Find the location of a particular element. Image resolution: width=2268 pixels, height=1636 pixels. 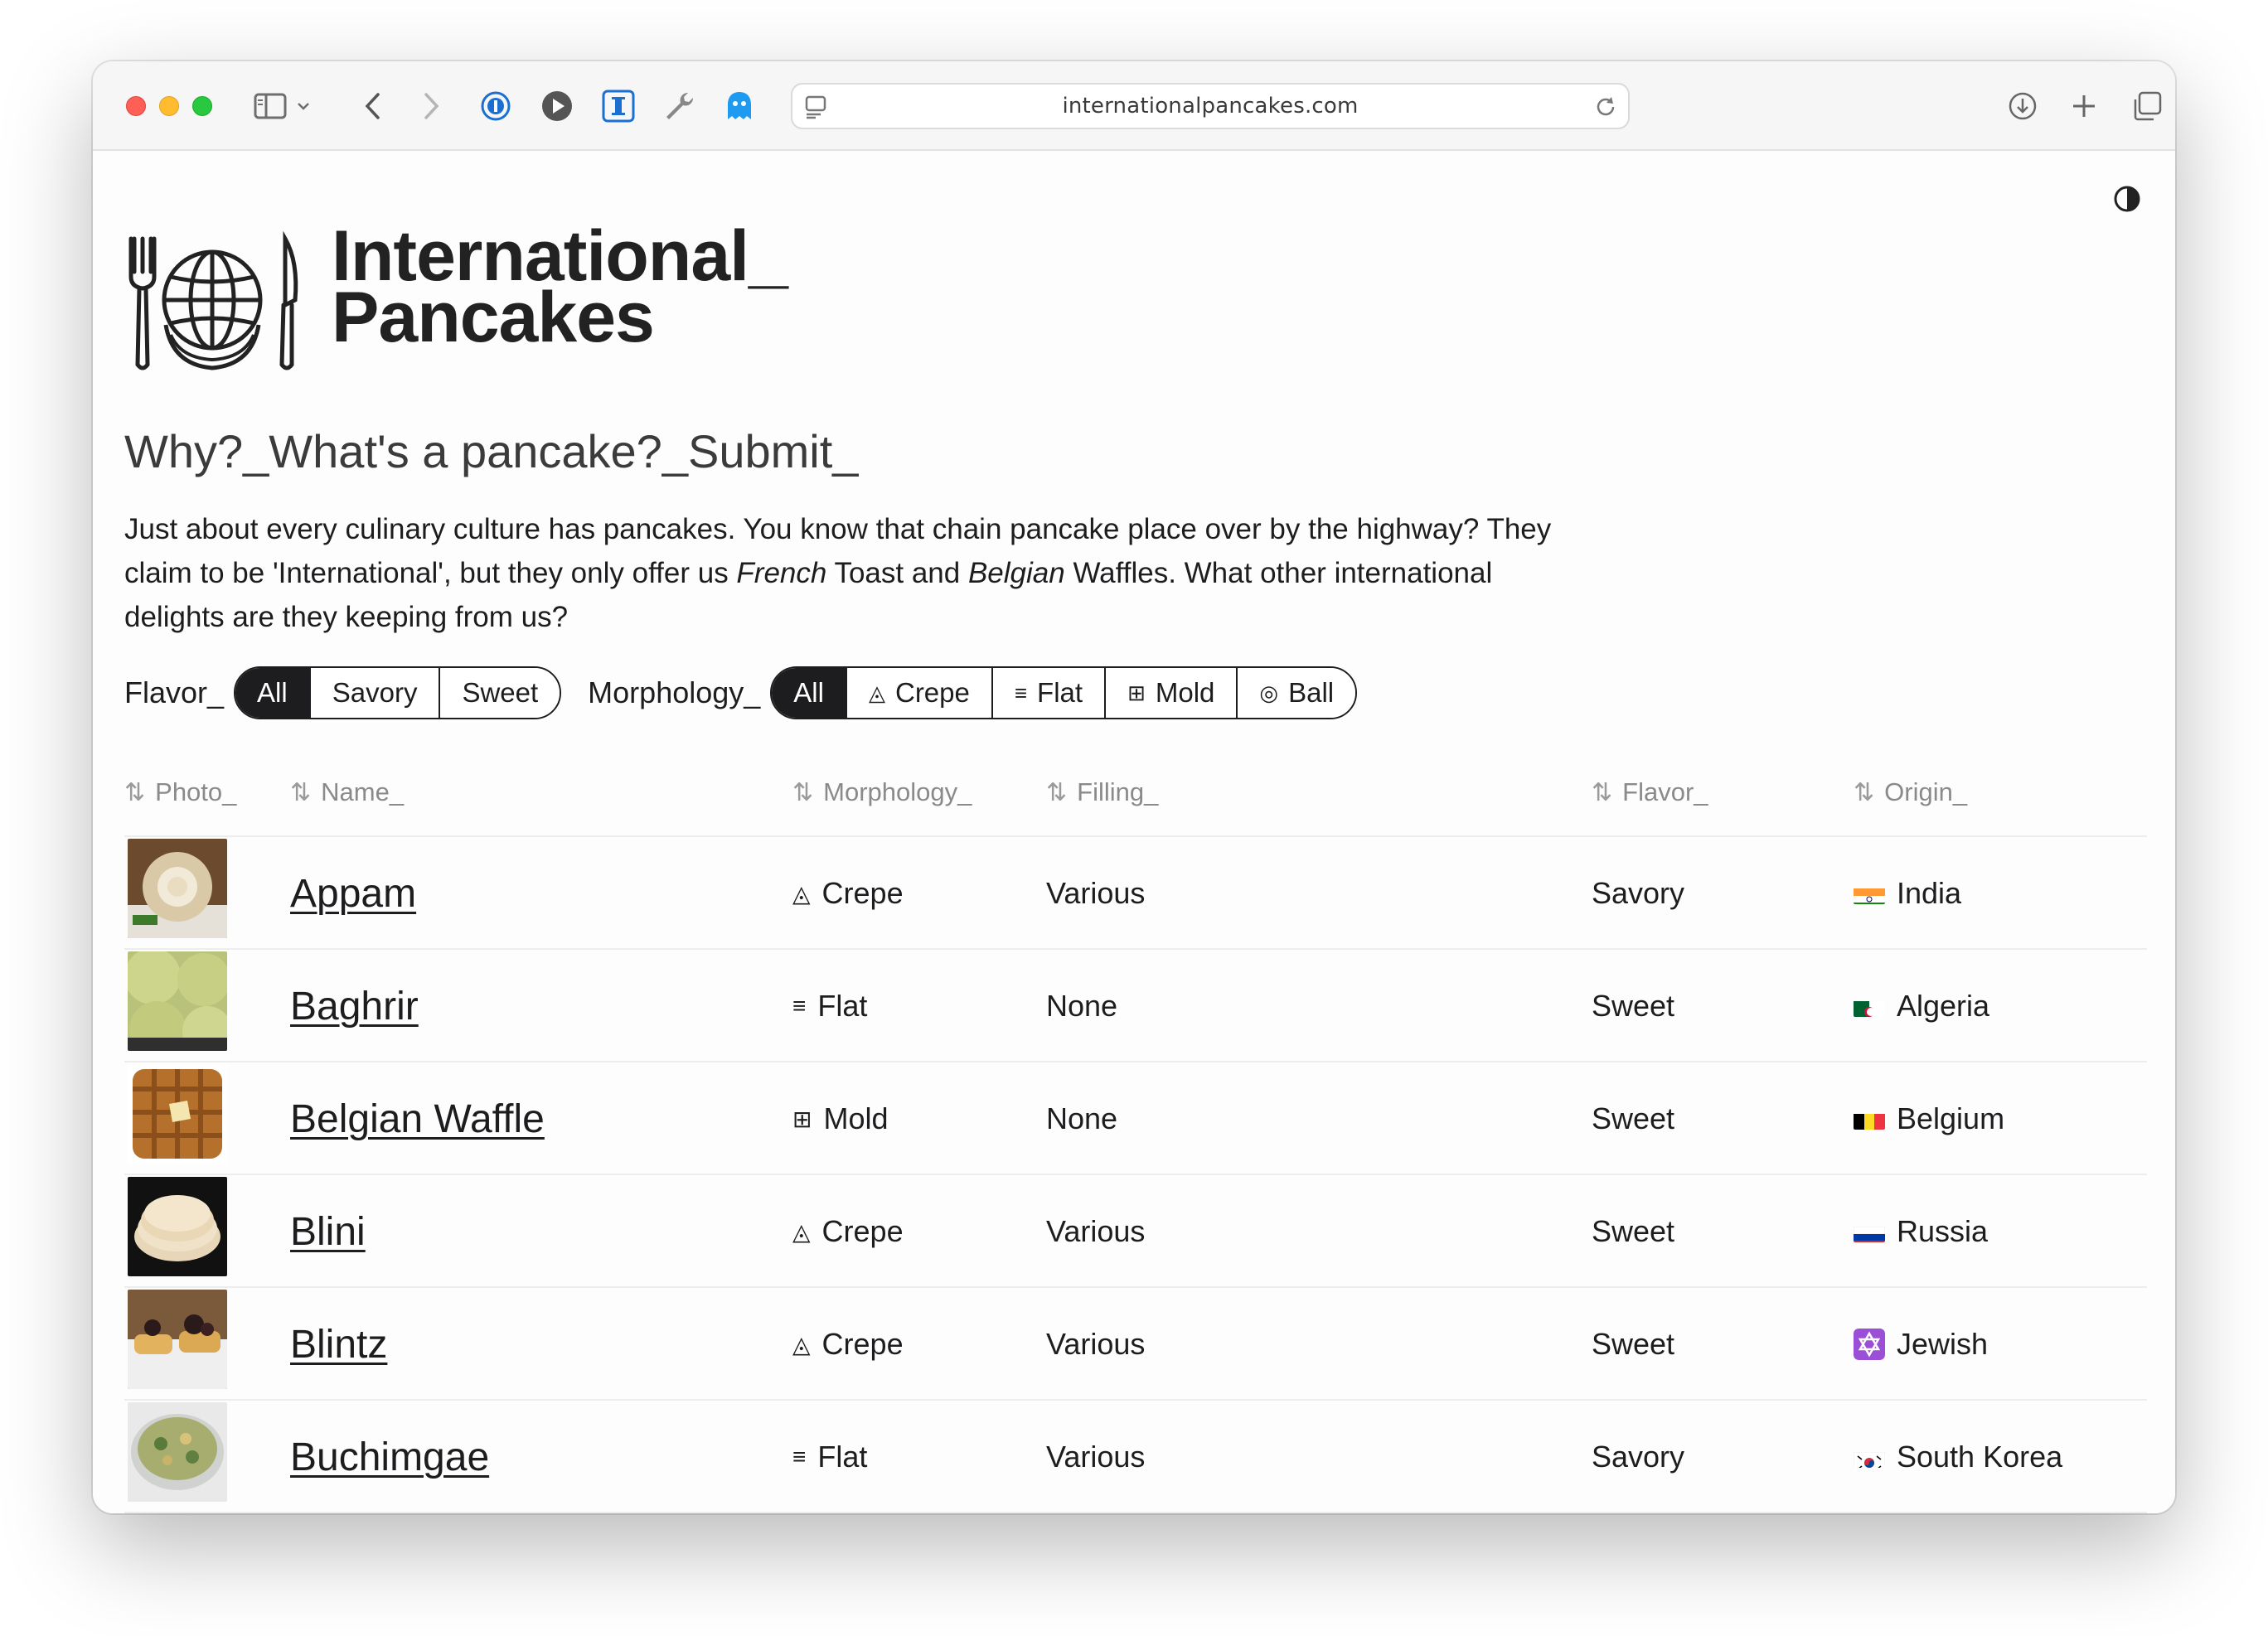

morph-filter-all: All is located at coordinates (809, 693).